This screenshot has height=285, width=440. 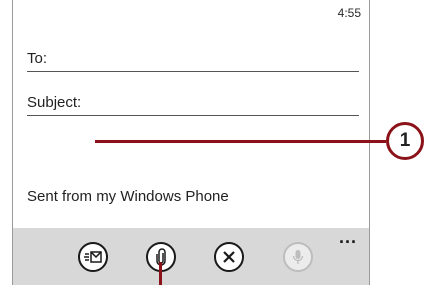 I want to click on dictate-button, so click(x=298, y=257).